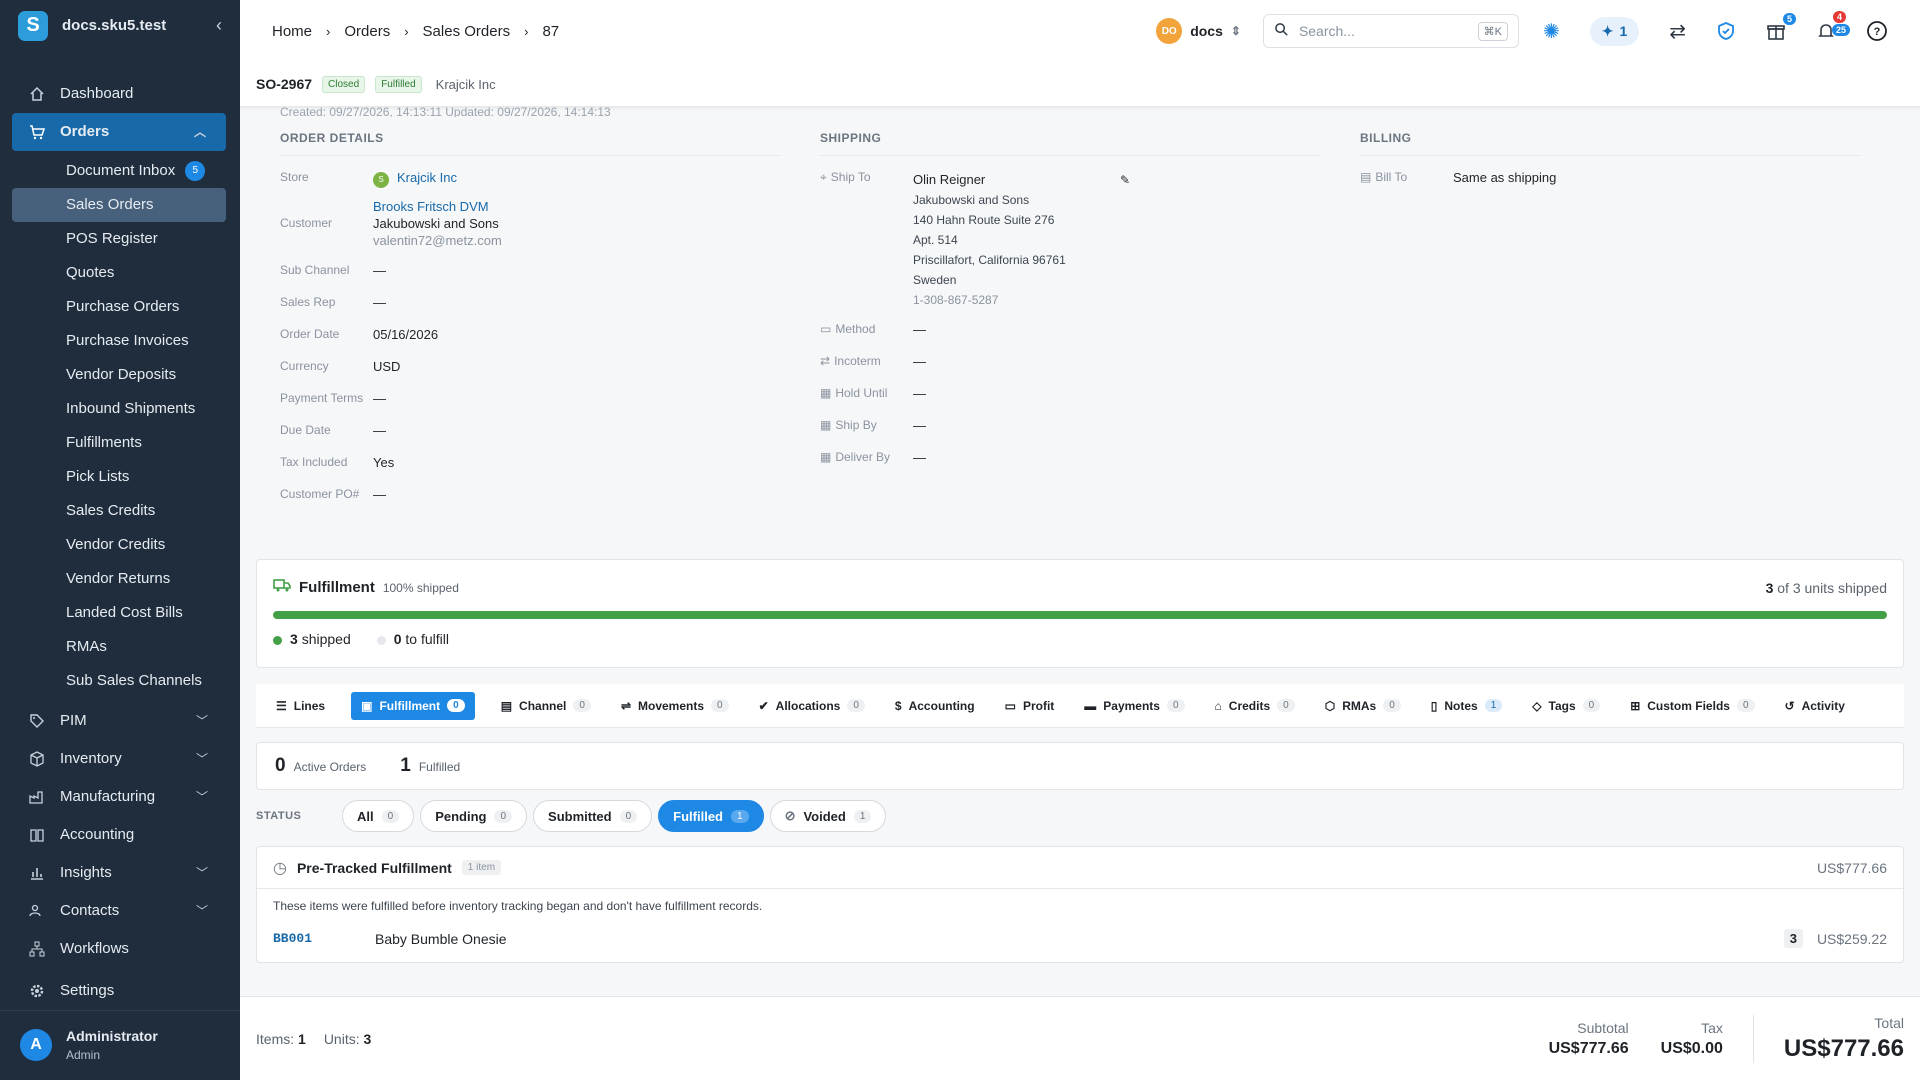 The height and width of the screenshot is (1080, 1920). Describe the element at coordinates (711, 816) in the screenshot. I see `filter-fulfilled: Fulfilled 1` at that location.